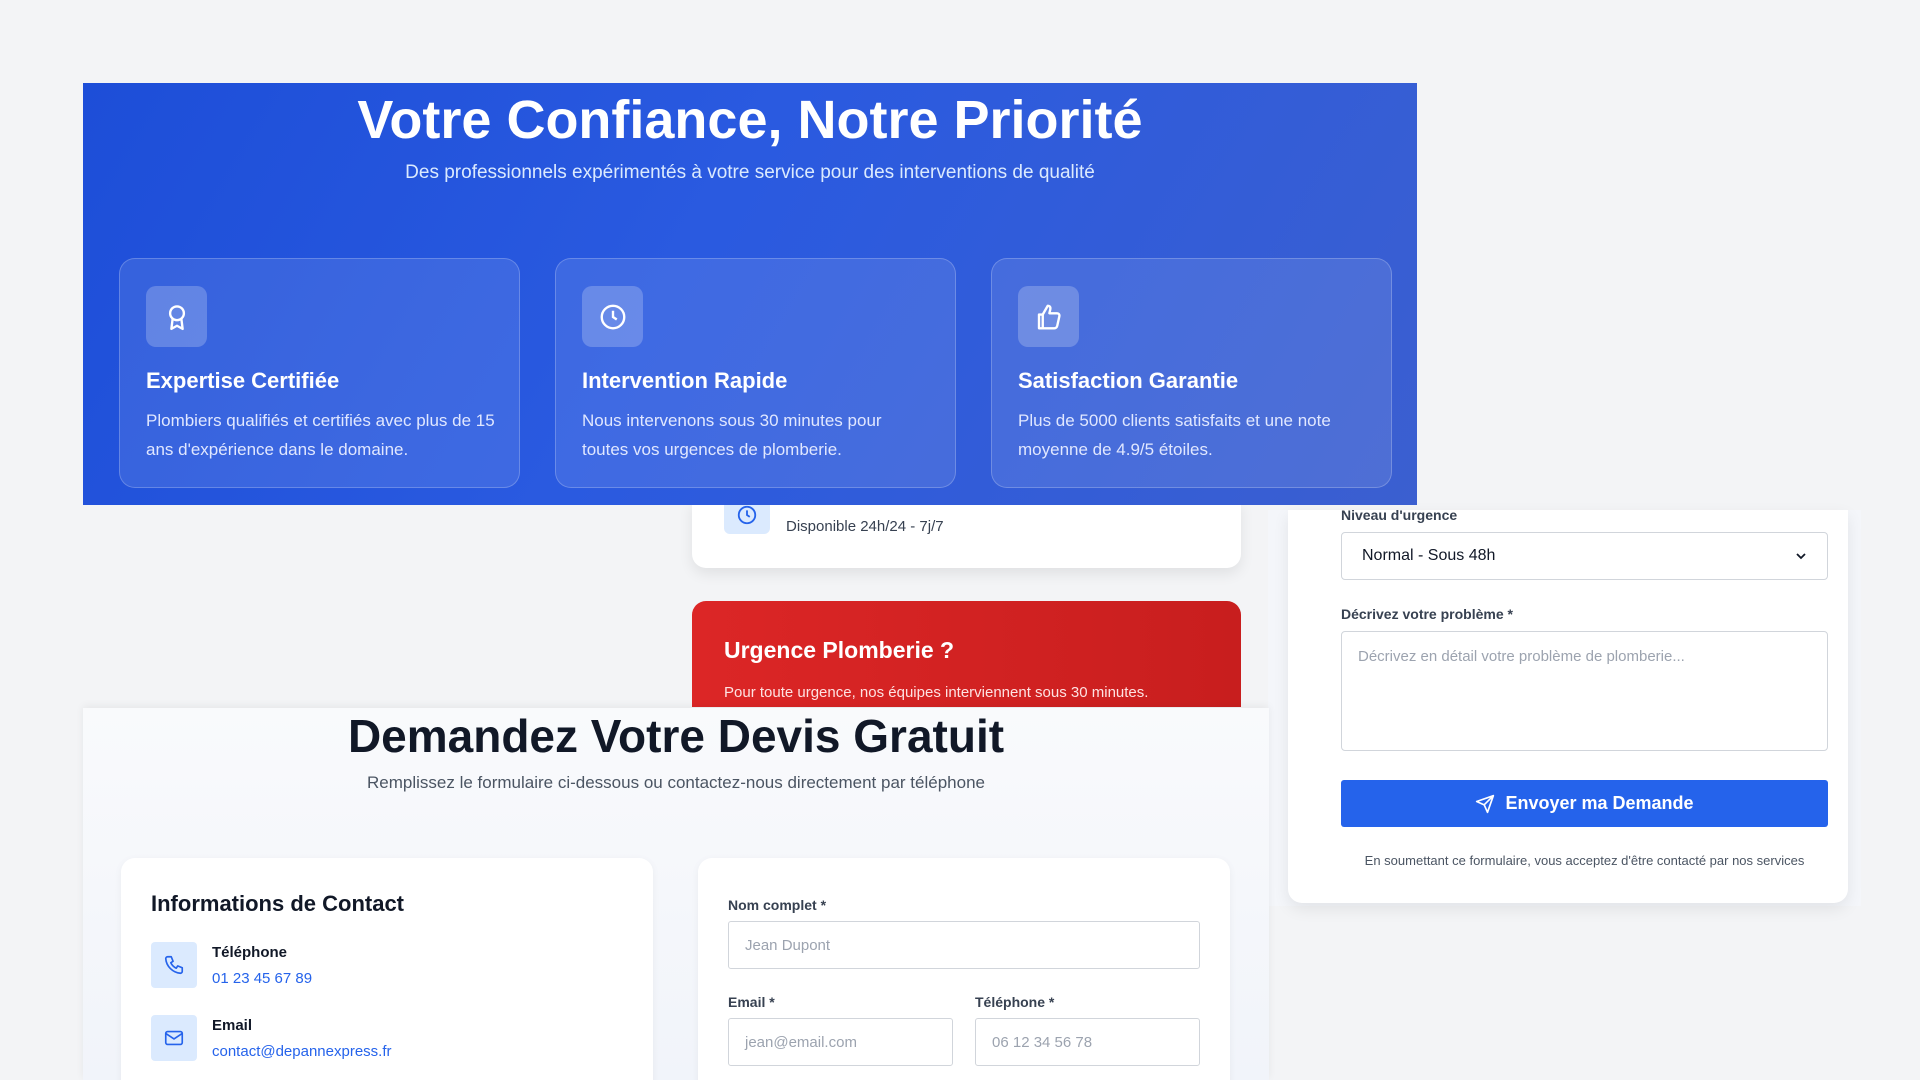 This screenshot has height=1080, width=1920. Describe the element at coordinates (750, 120) in the screenshot. I see `hero-title: Votre Confiance, Notre Priorité` at that location.